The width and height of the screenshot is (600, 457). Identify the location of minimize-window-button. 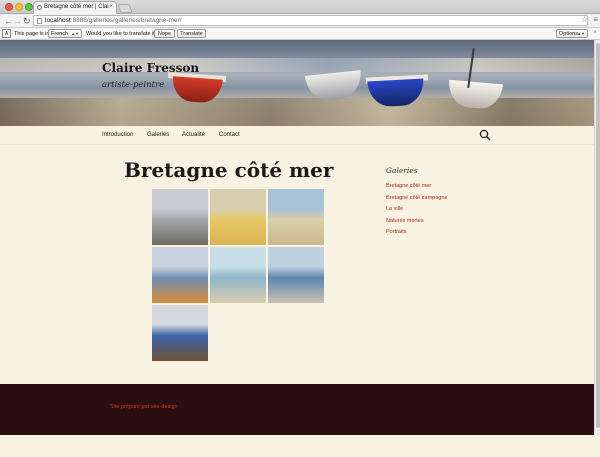
(19, 7).